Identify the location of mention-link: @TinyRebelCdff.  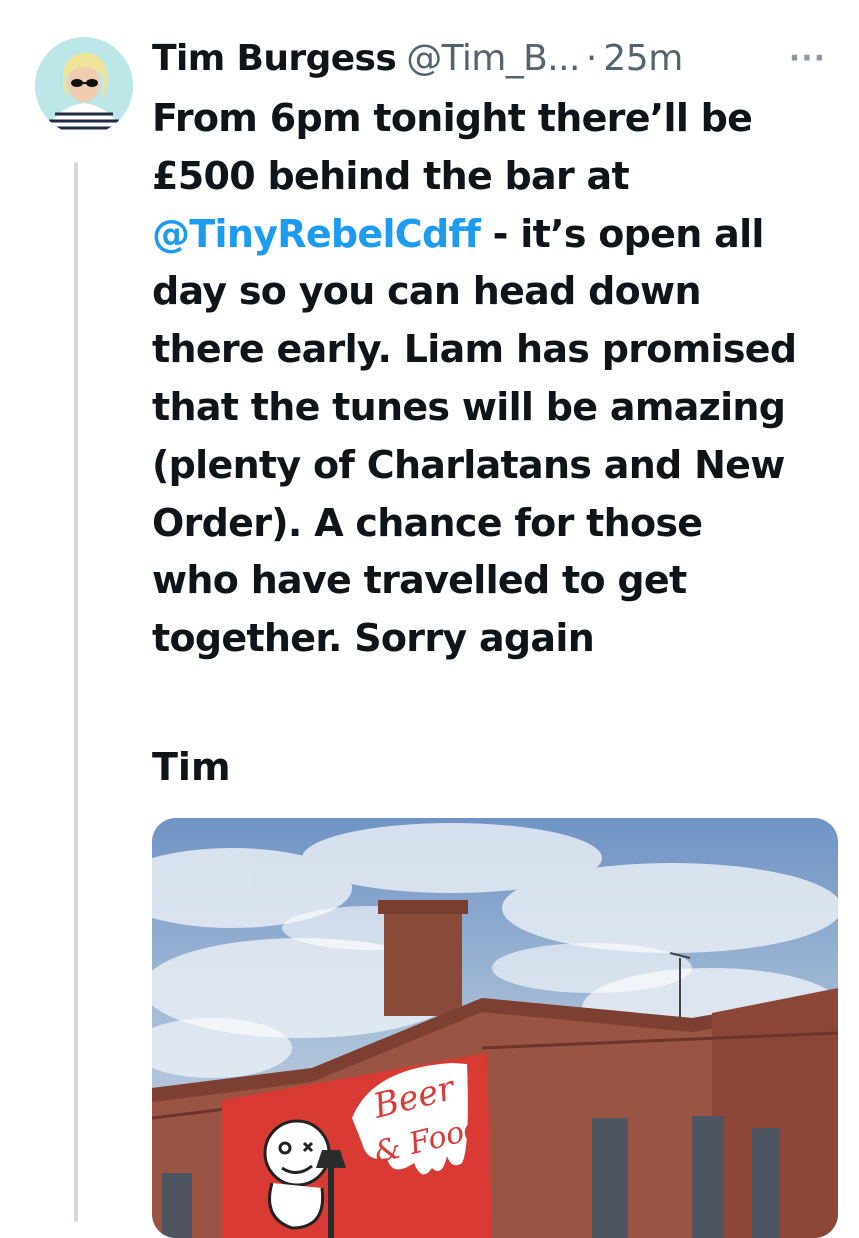
(316, 234).